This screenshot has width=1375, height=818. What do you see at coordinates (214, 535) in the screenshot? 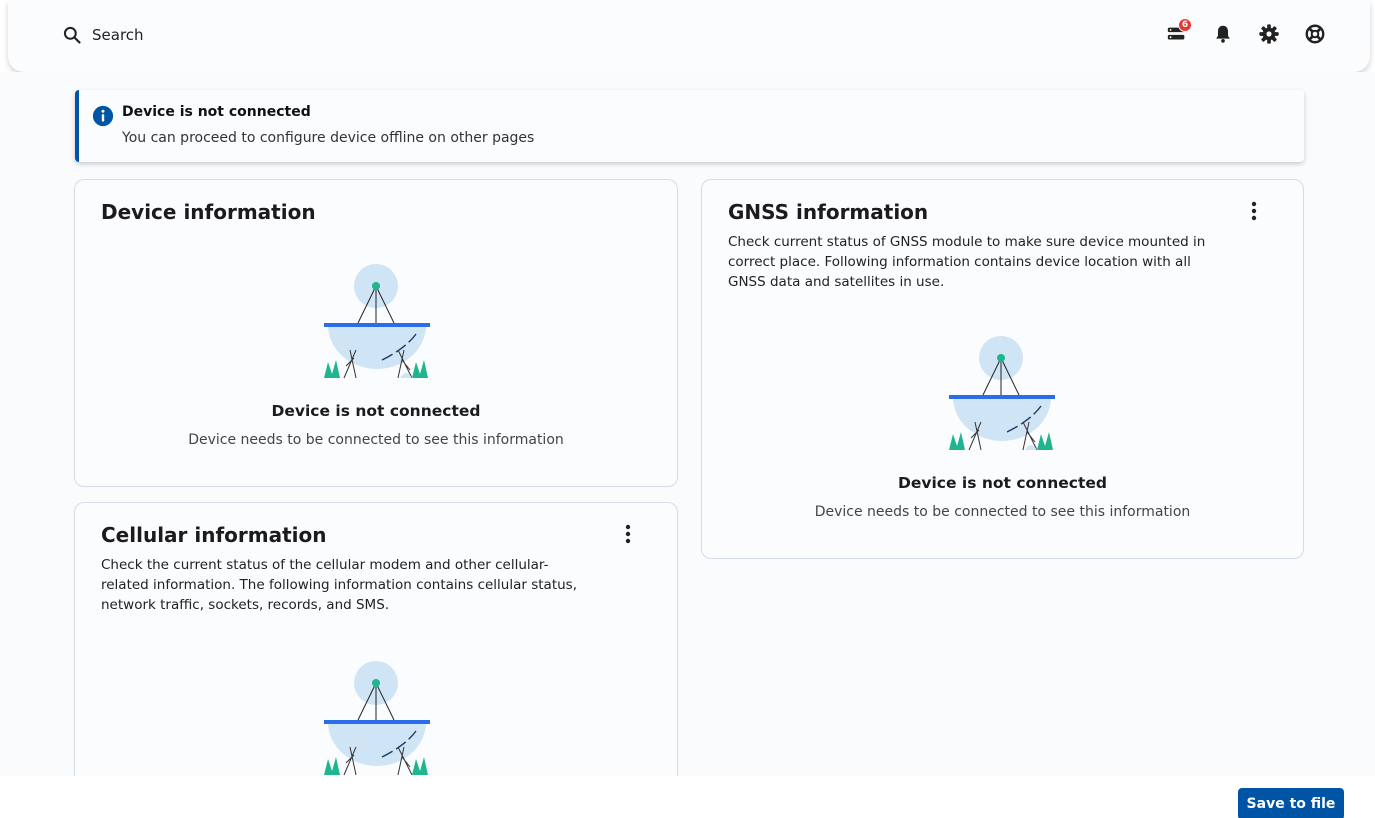
I see `card-title: Cellular information` at bounding box center [214, 535].